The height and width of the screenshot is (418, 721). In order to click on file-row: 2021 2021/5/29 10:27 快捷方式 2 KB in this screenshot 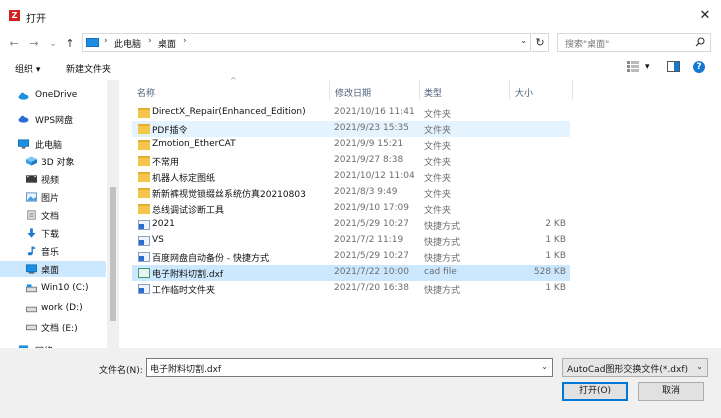, I will do `click(351, 225)`.